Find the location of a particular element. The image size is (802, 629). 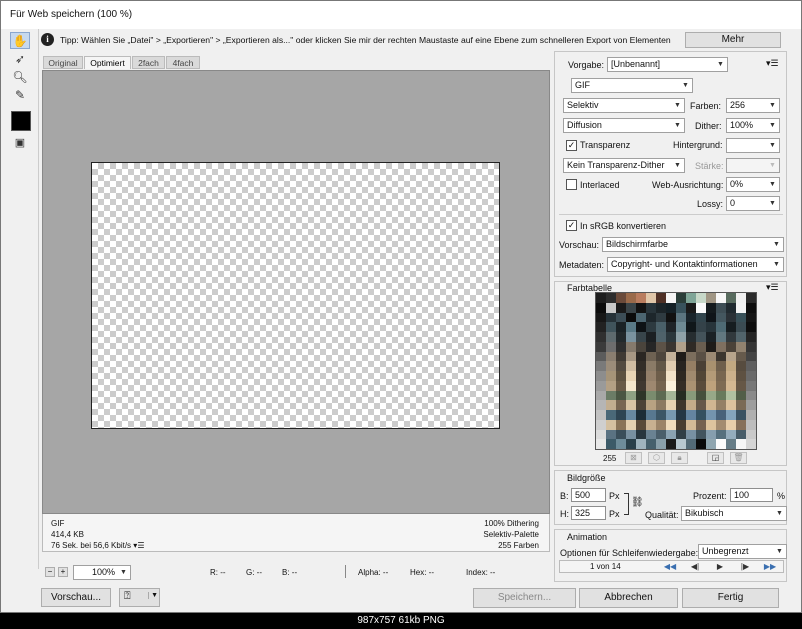

srgb-checkbox: ✓ is located at coordinates (571, 225).